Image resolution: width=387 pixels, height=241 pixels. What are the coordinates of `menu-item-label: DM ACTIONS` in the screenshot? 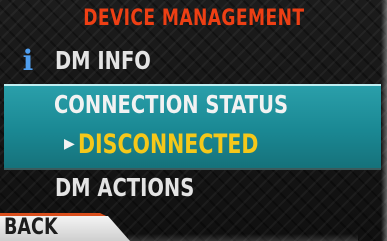 It's located at (125, 187).